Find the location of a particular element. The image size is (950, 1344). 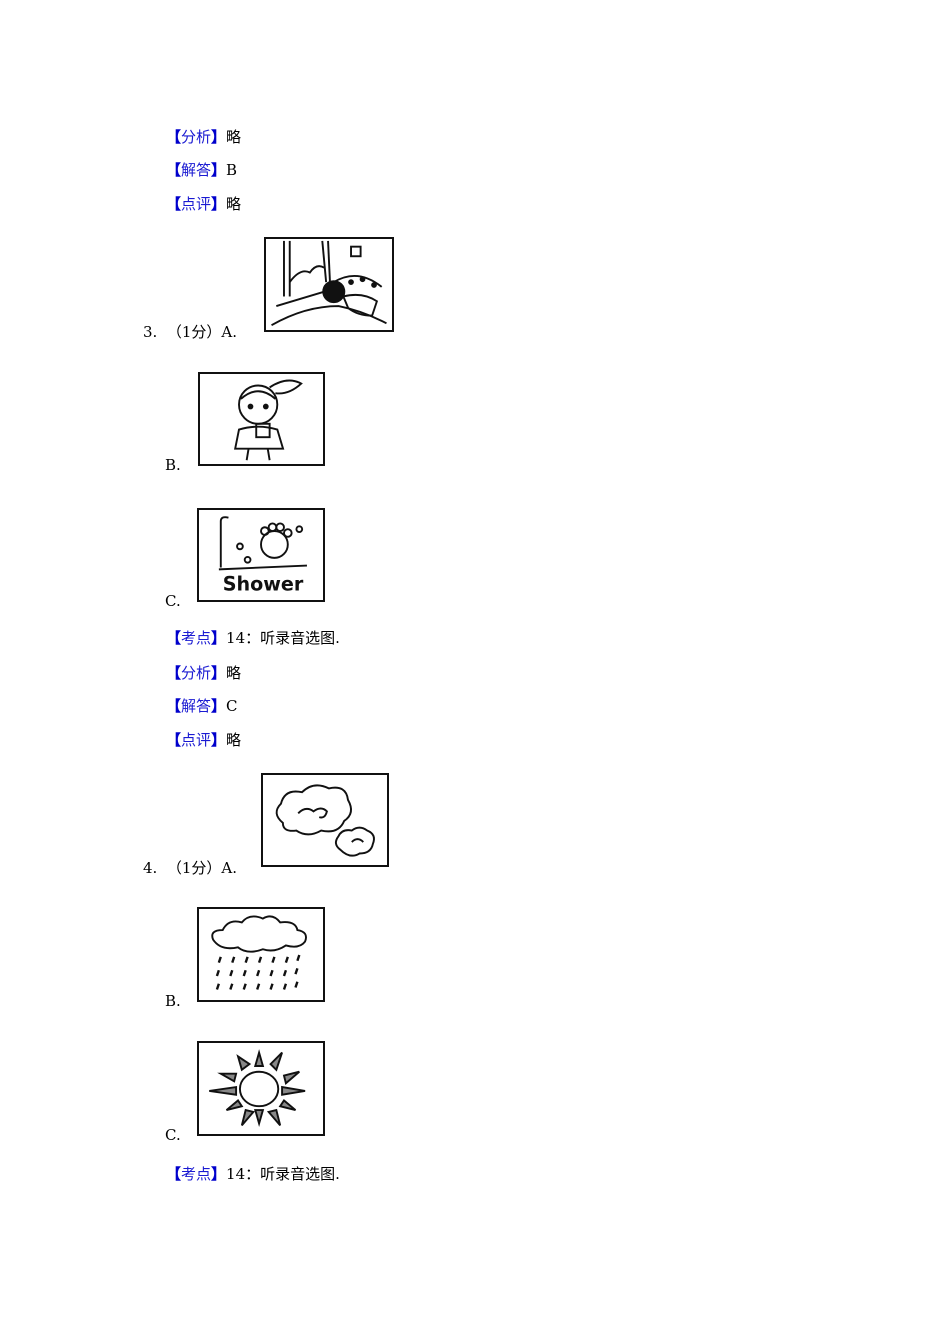

answer-line: 【解答】C is located at coordinates (202, 706).